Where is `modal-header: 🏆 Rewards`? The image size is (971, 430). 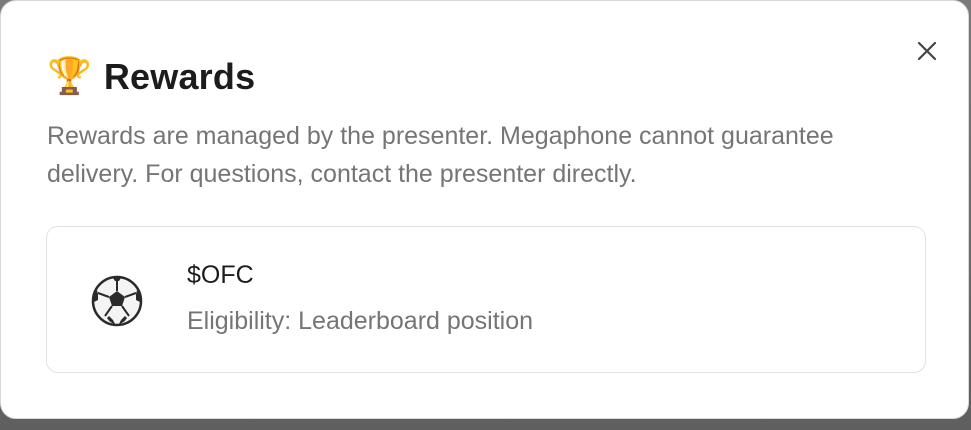 modal-header: 🏆 Rewards is located at coordinates (151, 77).